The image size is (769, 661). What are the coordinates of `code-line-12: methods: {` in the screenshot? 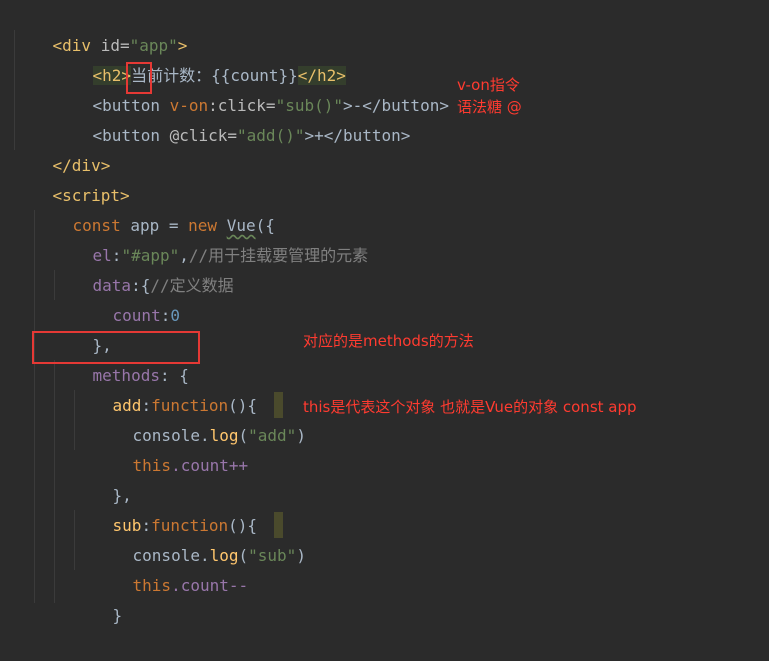 It's located at (121, 358).